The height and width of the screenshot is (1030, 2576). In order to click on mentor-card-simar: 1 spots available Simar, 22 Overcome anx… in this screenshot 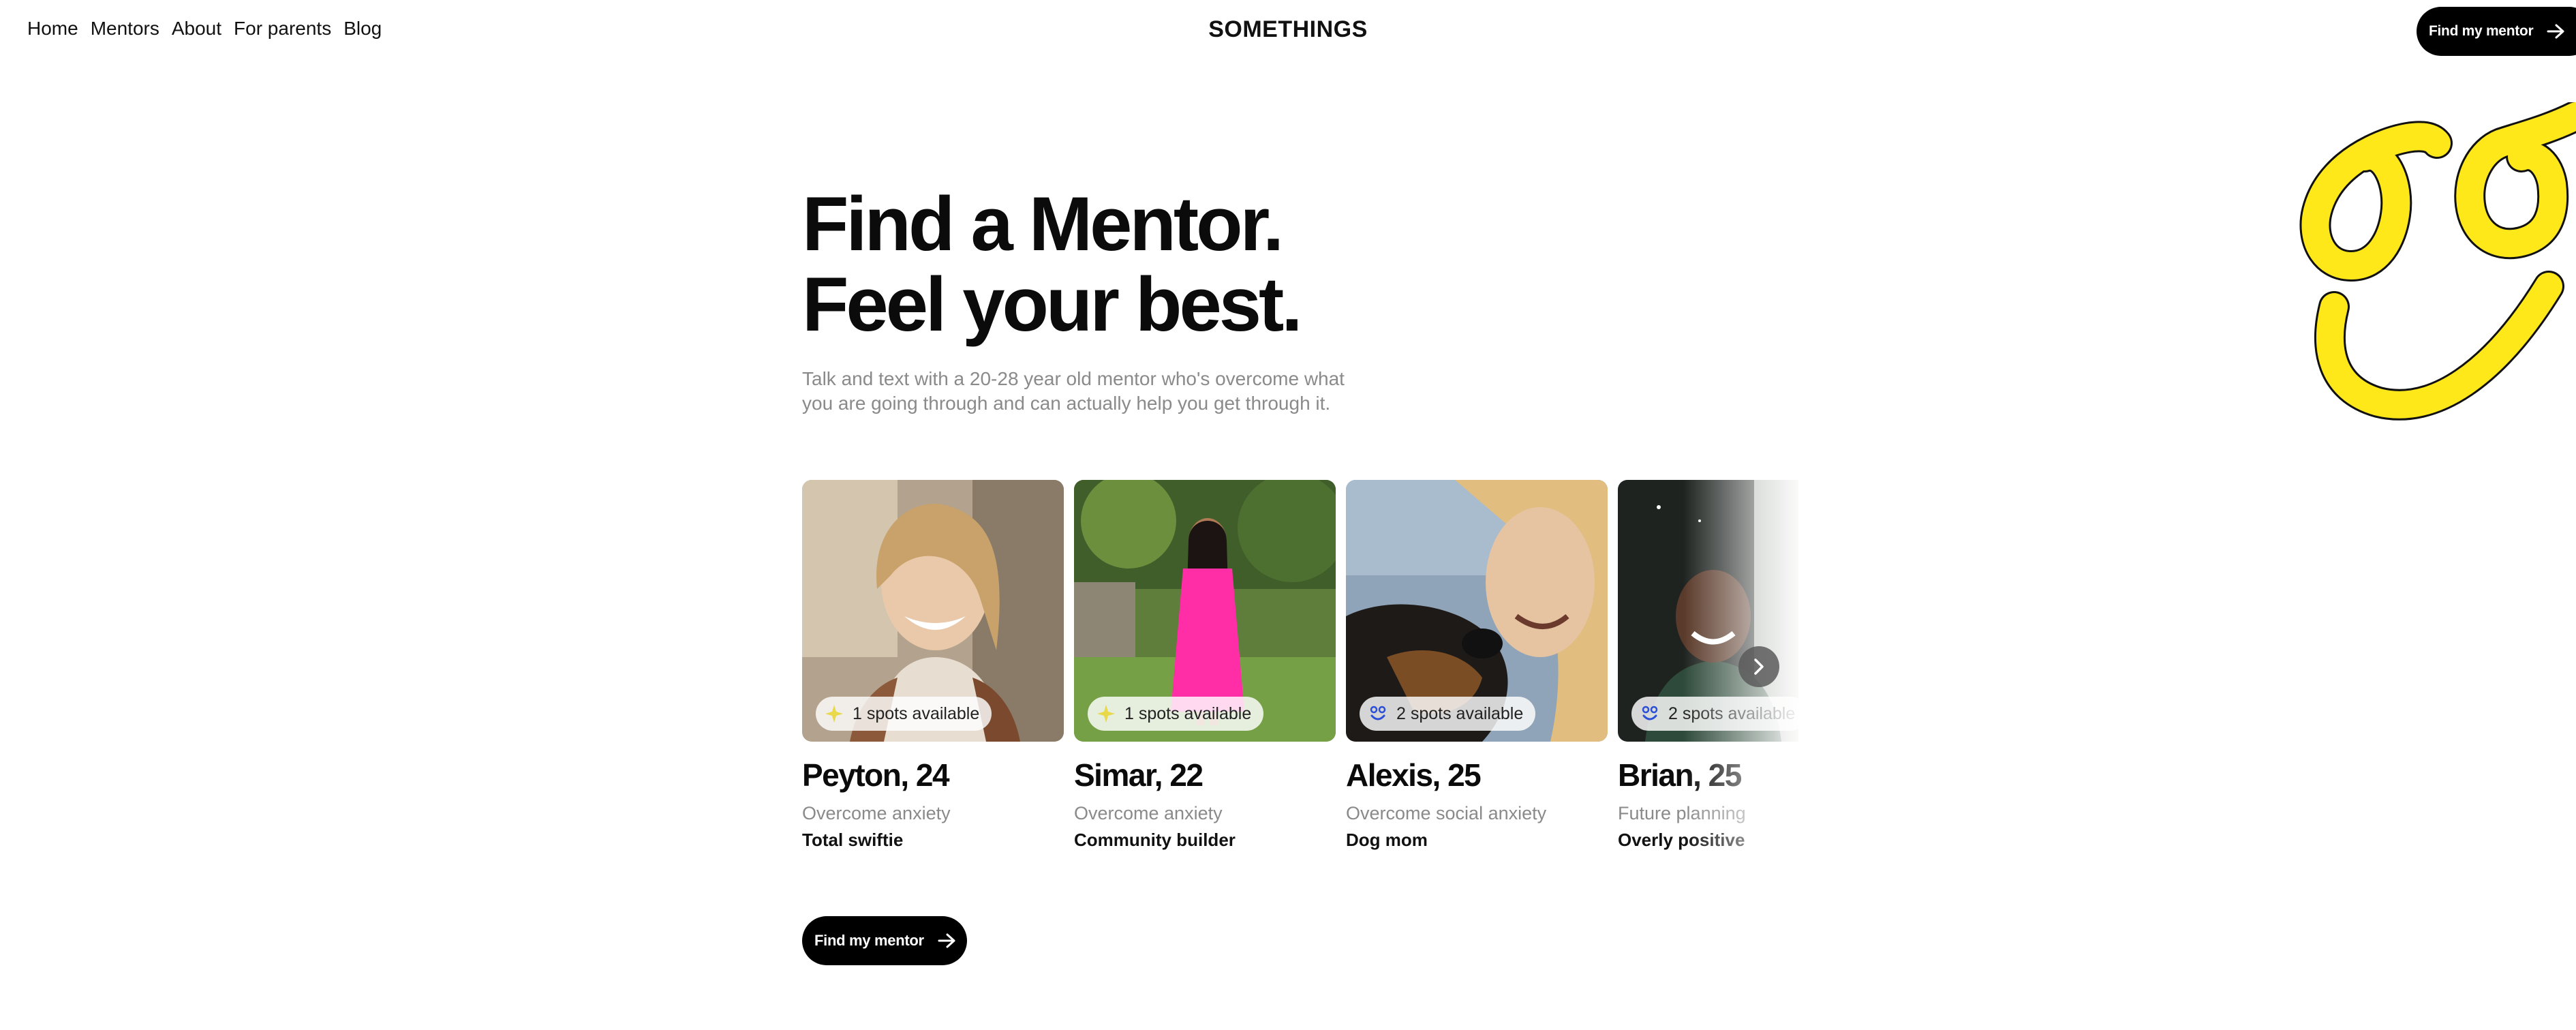, I will do `click(1205, 671)`.